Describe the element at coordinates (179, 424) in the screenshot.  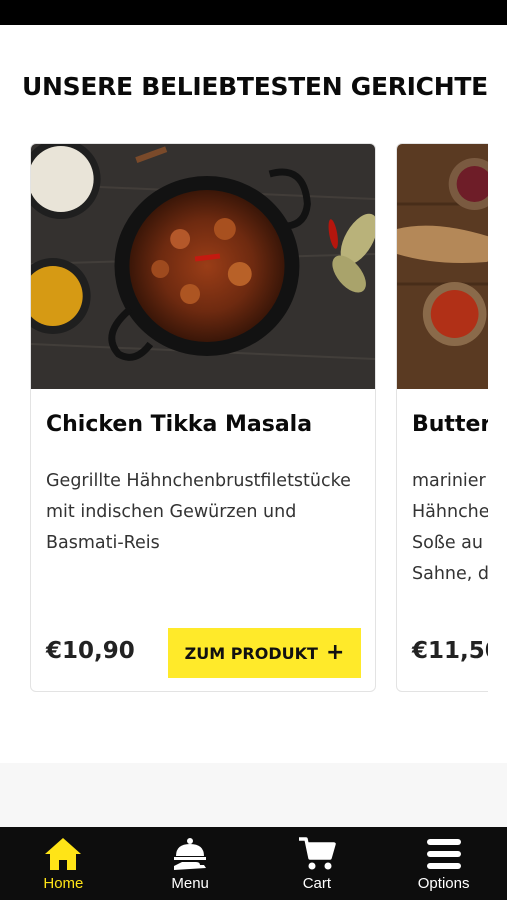
I see `product-title: Chicken Tikka Masala` at that location.